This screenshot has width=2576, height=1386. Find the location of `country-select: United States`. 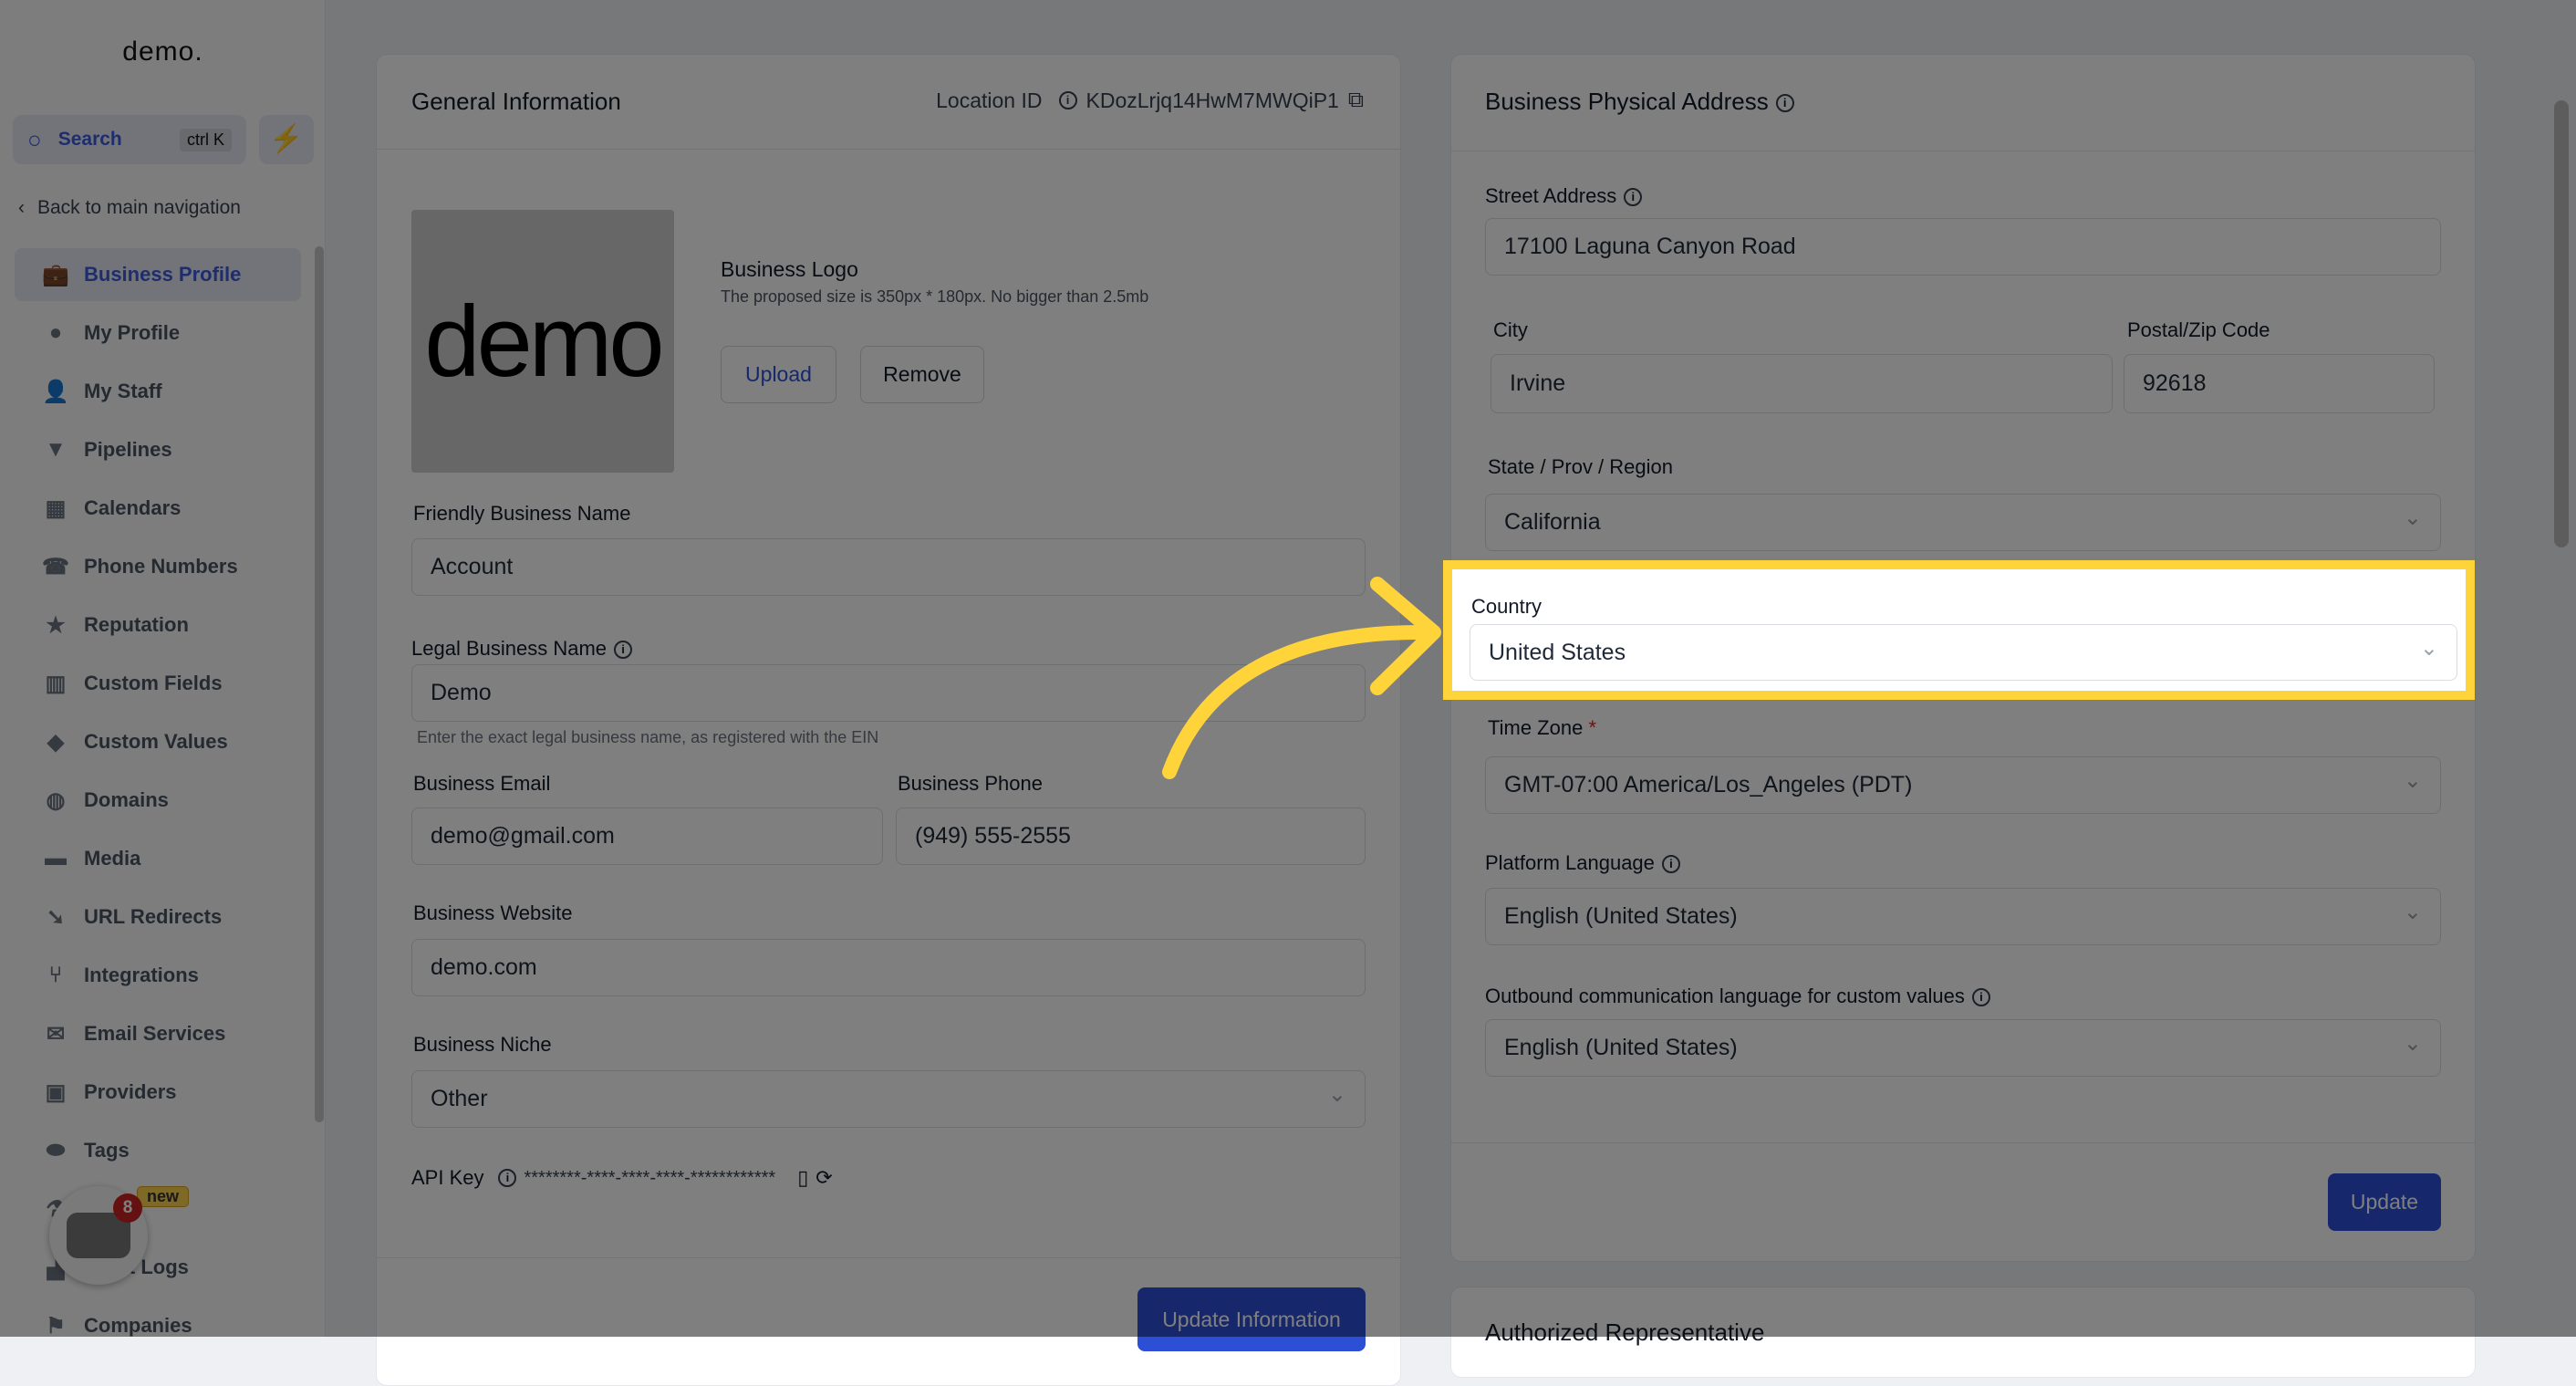

country-select: United States is located at coordinates (1963, 652).